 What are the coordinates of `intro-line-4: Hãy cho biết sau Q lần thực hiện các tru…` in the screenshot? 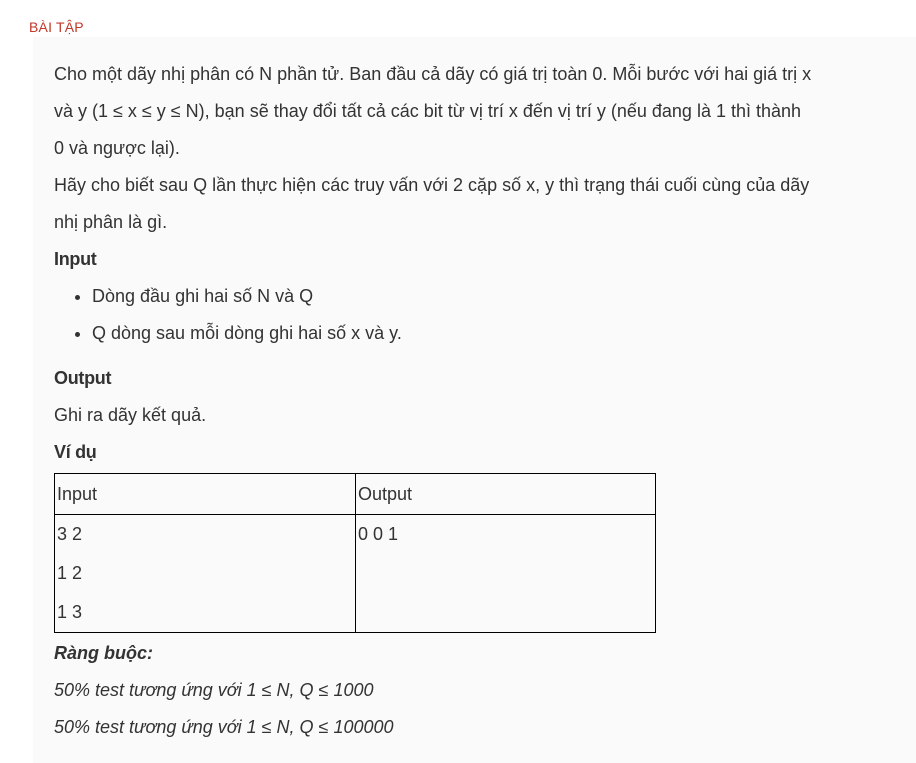 It's located at (432, 185).